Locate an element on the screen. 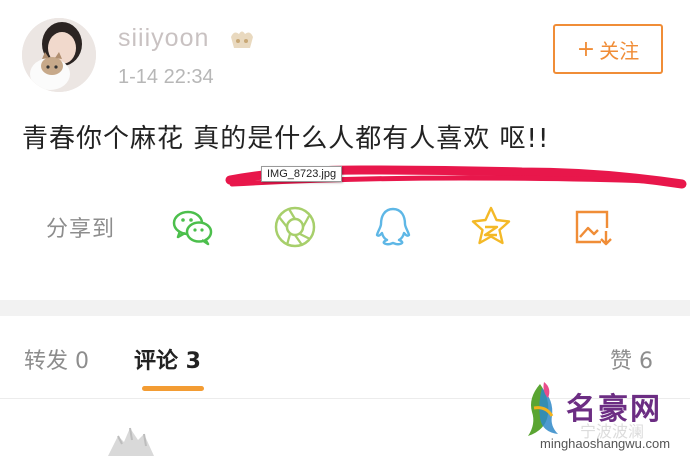  active-tab-indicator is located at coordinates (173, 388).